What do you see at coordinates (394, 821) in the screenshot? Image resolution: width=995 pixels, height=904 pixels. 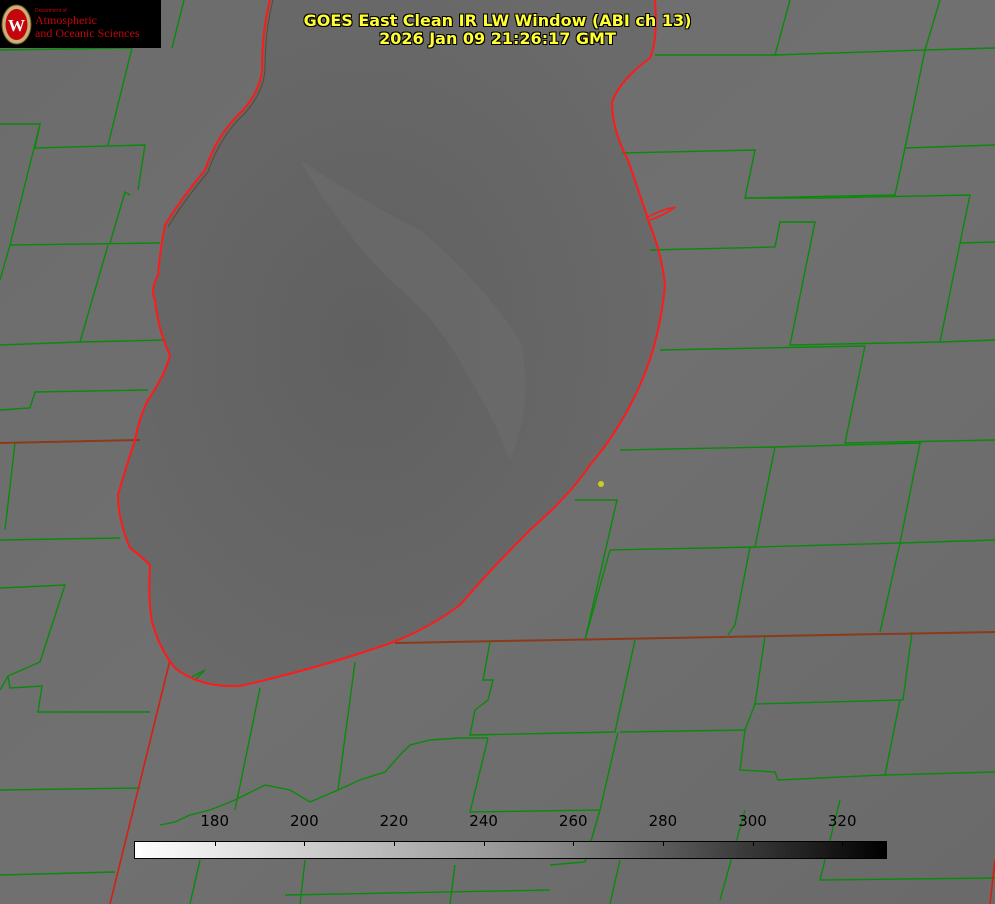 I see `colorbar-tick-label: 220` at bounding box center [394, 821].